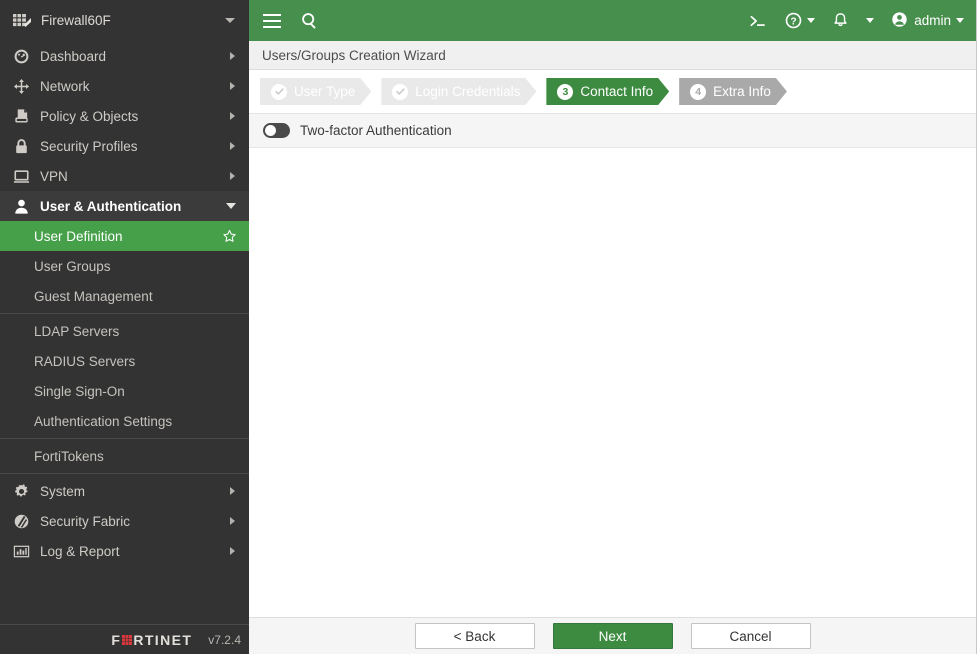 This screenshot has height=654, width=977. I want to click on bell-icon, so click(840, 20).